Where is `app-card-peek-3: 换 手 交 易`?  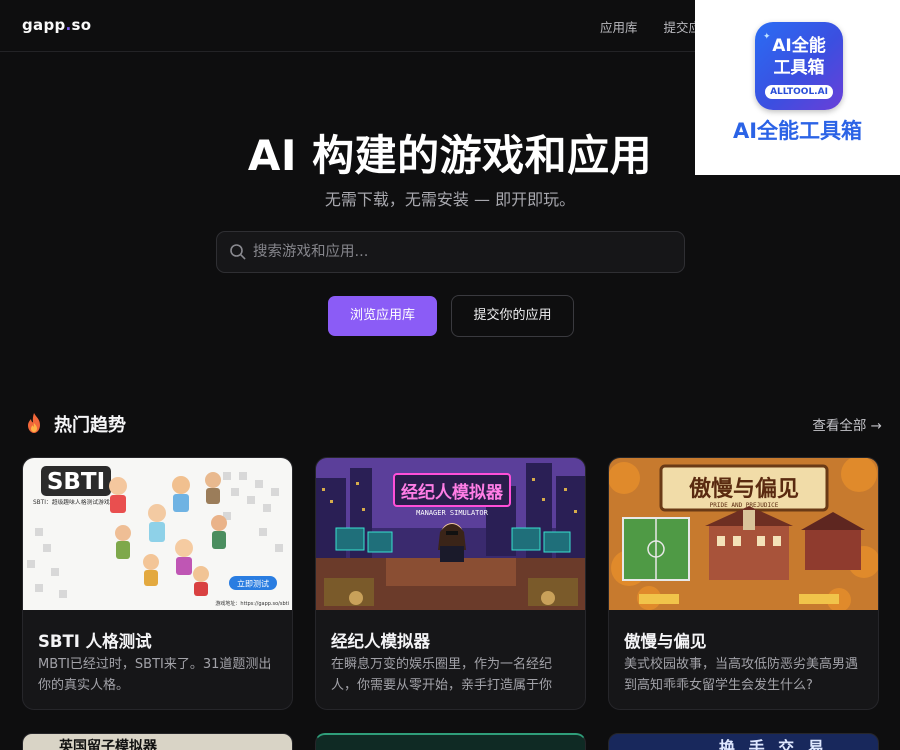 app-card-peek-3: 换 手 交 易 is located at coordinates (743, 741).